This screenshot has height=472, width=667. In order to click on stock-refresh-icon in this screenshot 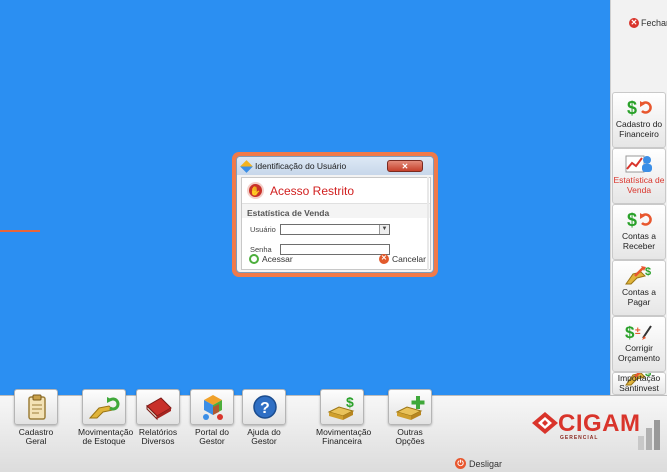, I will do `click(104, 408)`.